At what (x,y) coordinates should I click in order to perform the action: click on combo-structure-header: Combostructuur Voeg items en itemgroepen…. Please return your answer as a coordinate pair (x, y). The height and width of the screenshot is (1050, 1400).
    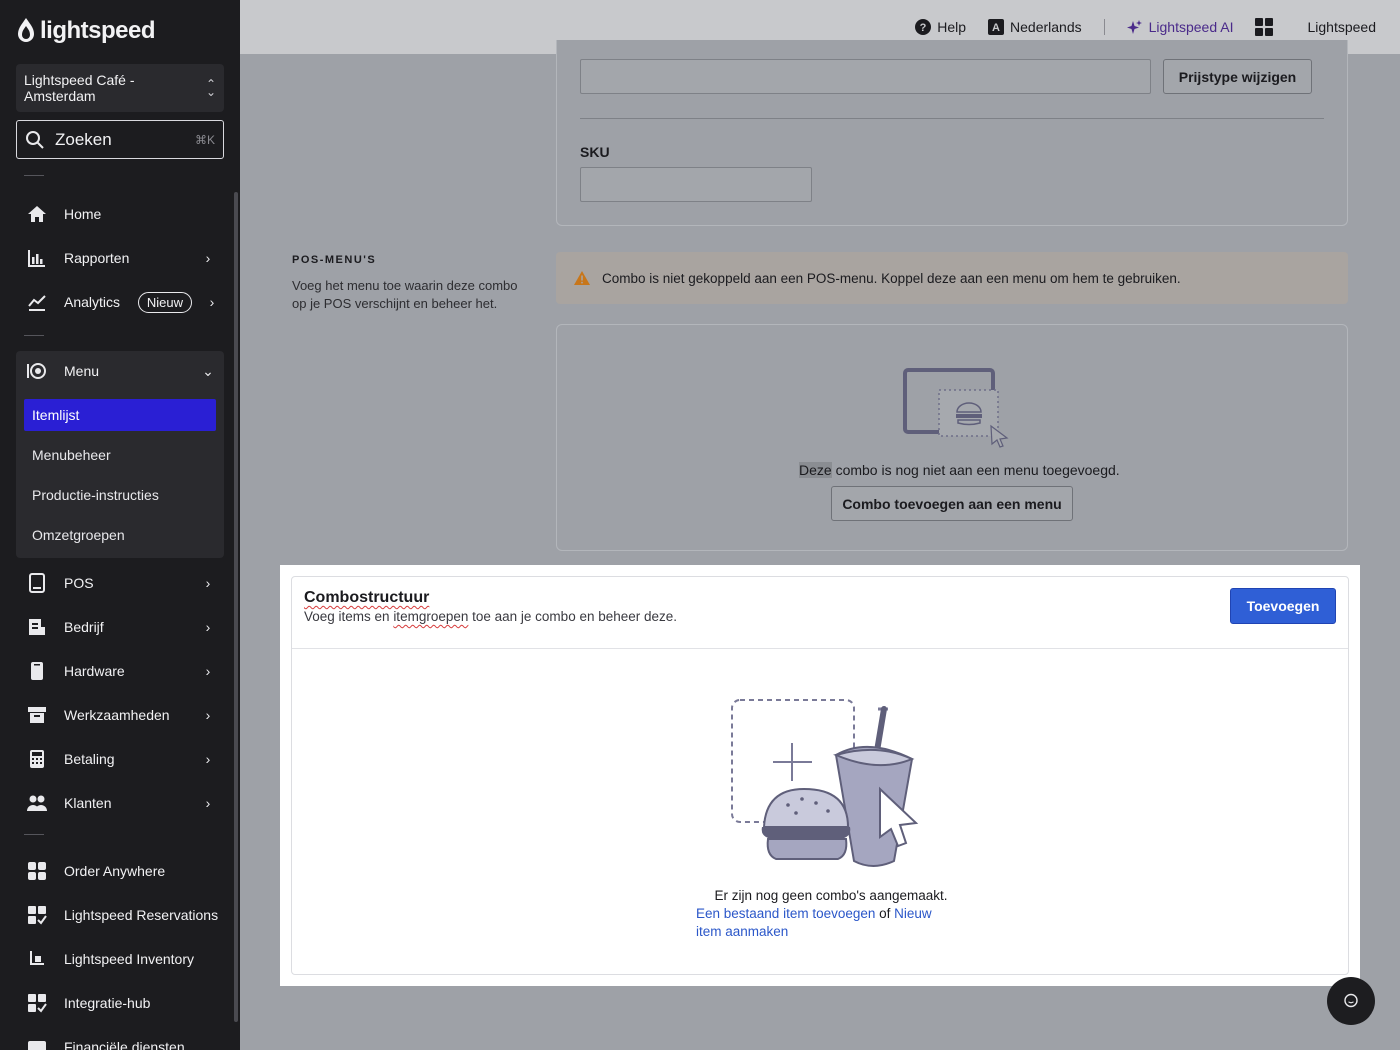
    Looking at the image, I should click on (820, 613).